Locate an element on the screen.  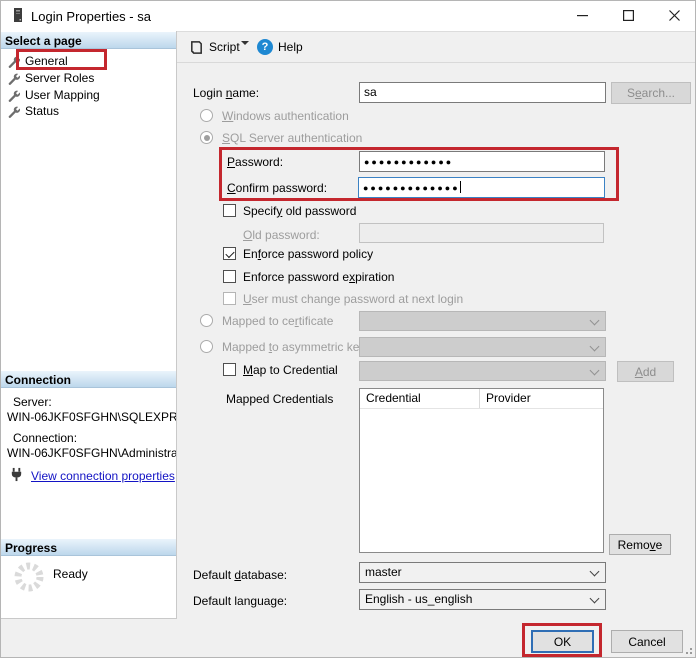
mapped-credentials-table: Credential Provider is located at coordinates (481, 470).